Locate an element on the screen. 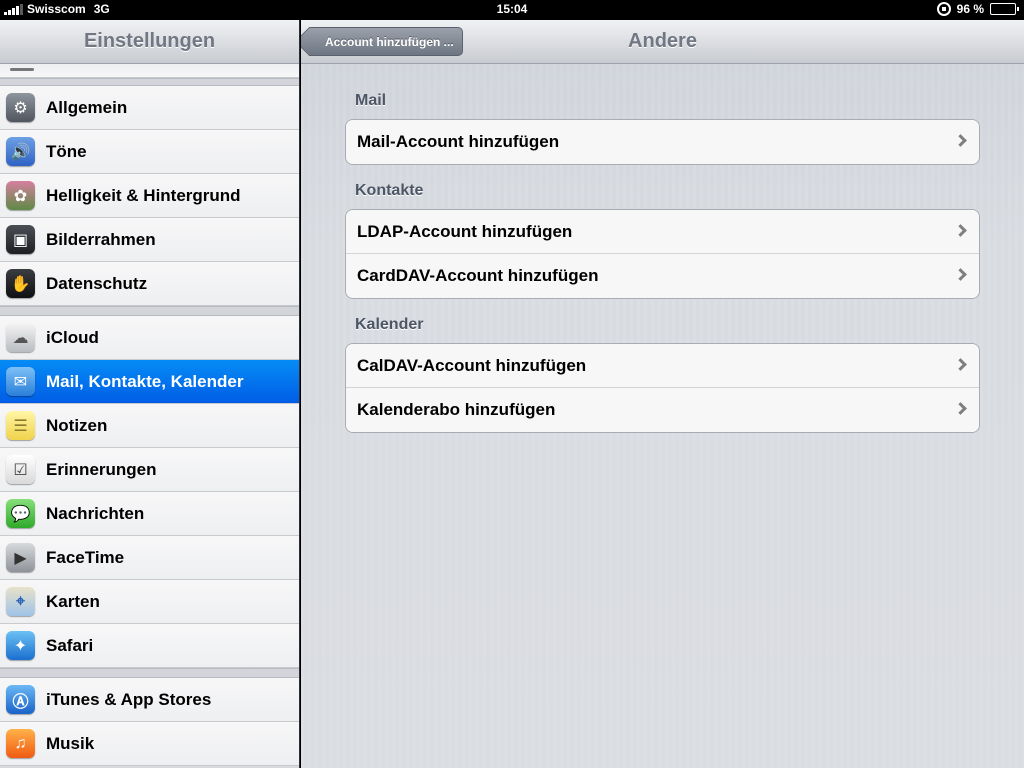 This screenshot has width=1024, height=768. sidebar-item-allgemein: ⚙ Allgemein is located at coordinates (149, 108).